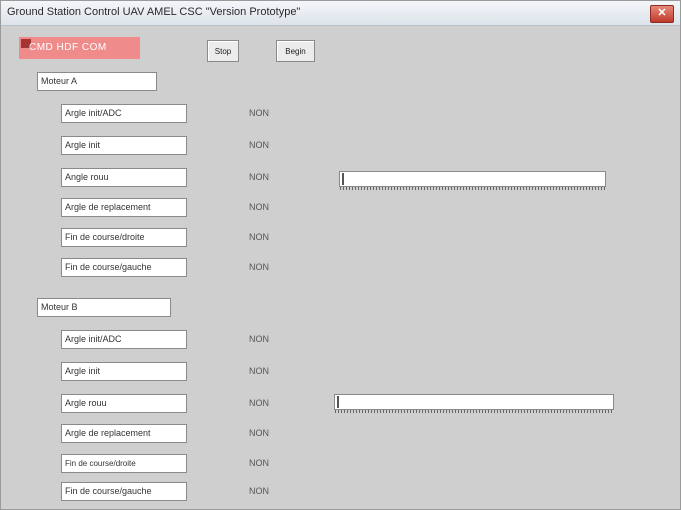  Describe the element at coordinates (343, 179) in the screenshot. I see `motor-a-slider-thumb` at that location.